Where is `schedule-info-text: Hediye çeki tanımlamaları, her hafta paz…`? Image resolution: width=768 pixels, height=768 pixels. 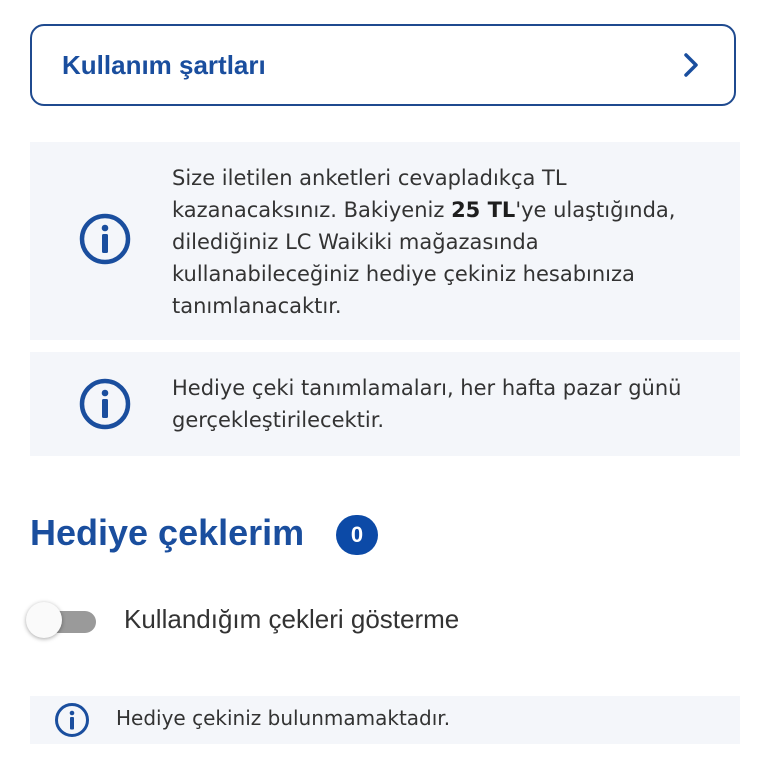 schedule-info-text: Hediye çeki tanımlamaları, her hafta paz… is located at coordinates (427, 404).